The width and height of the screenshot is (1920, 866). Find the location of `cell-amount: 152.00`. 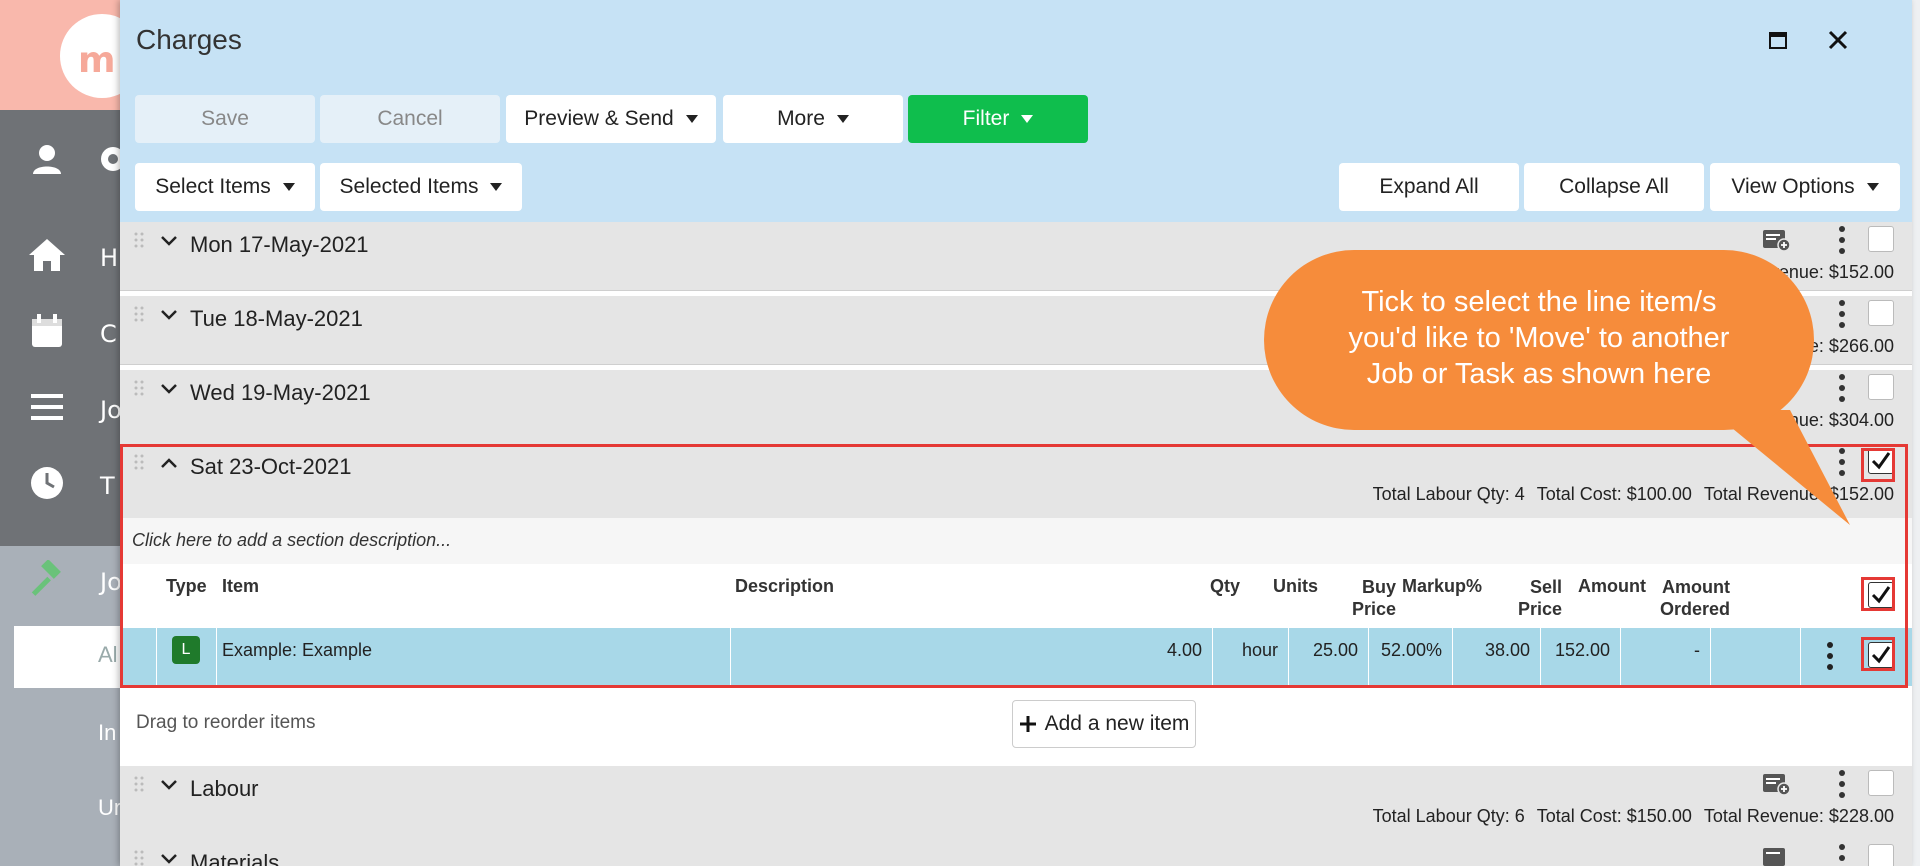

cell-amount: 152.00 is located at coordinates (1579, 650).